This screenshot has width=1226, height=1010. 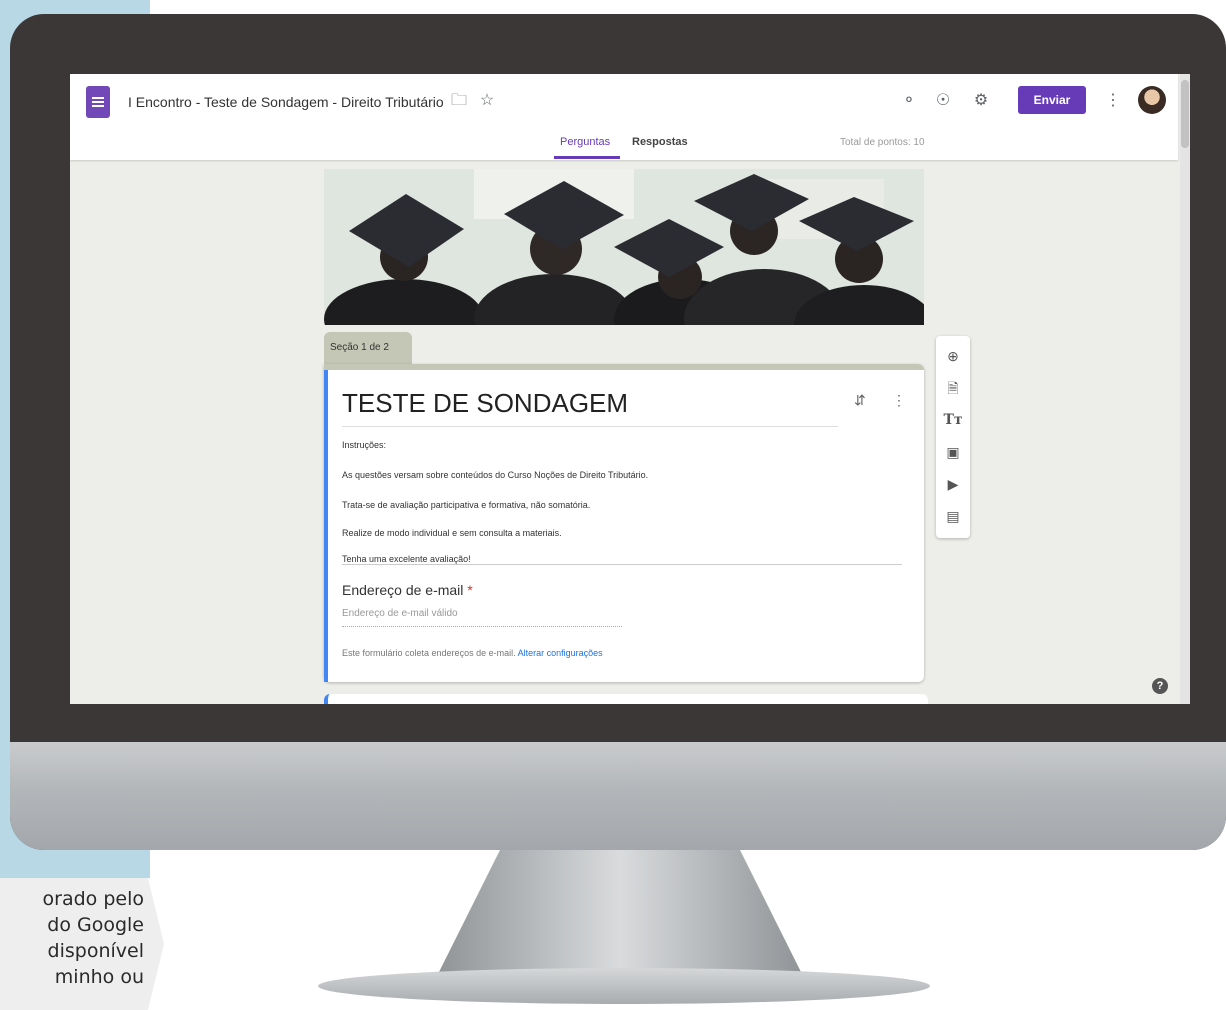 What do you see at coordinates (1185, 114) in the screenshot?
I see `scrollbar-thumb` at bounding box center [1185, 114].